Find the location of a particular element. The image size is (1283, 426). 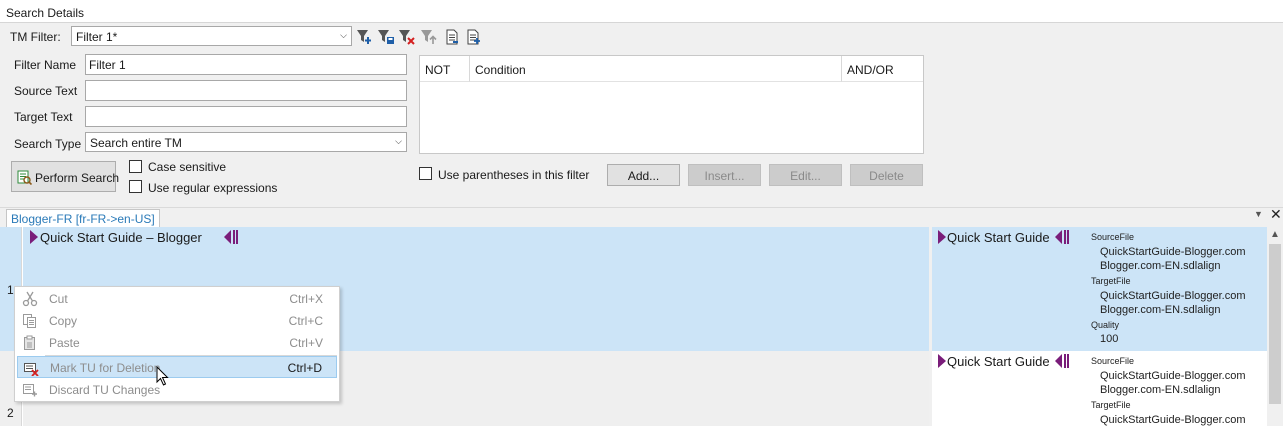

scissors-icon is located at coordinates (30, 299).